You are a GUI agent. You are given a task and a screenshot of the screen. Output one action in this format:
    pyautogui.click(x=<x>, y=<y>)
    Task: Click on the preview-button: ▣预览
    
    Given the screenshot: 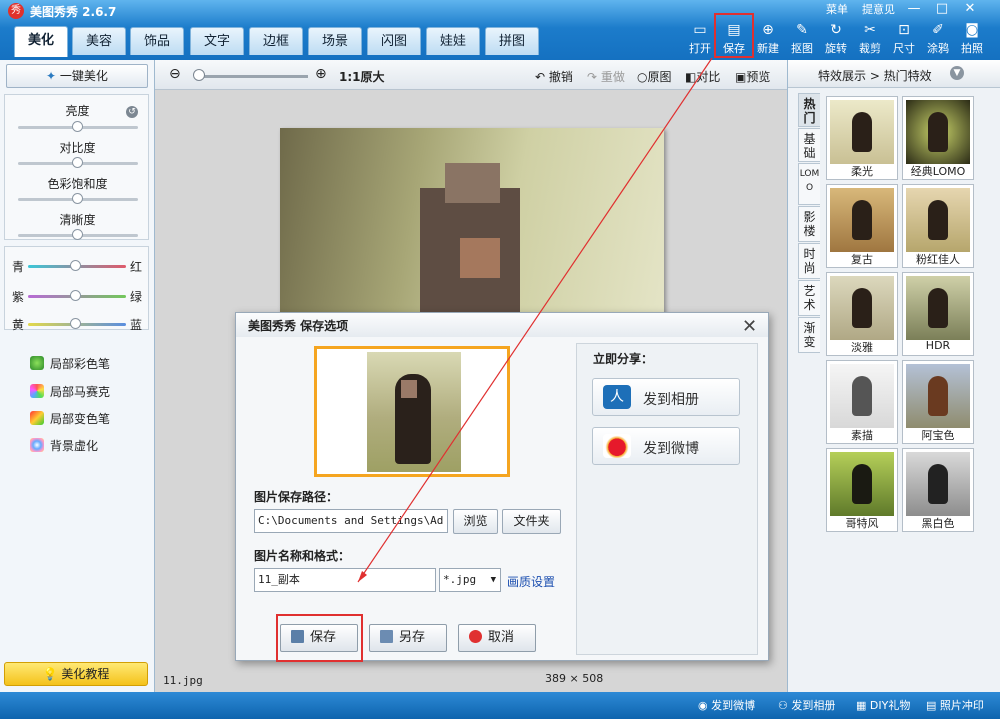 What is the action you would take?
    pyautogui.click(x=752, y=76)
    